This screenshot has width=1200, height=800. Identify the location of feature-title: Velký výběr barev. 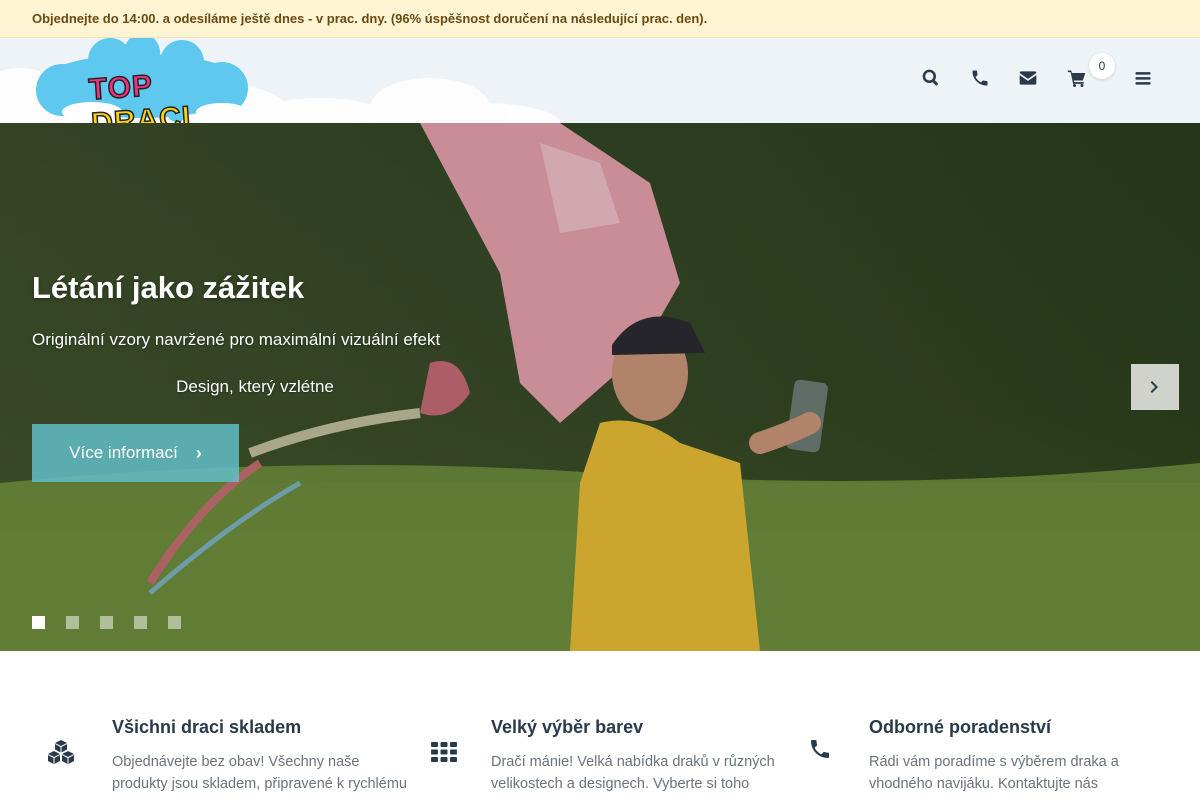
(567, 727).